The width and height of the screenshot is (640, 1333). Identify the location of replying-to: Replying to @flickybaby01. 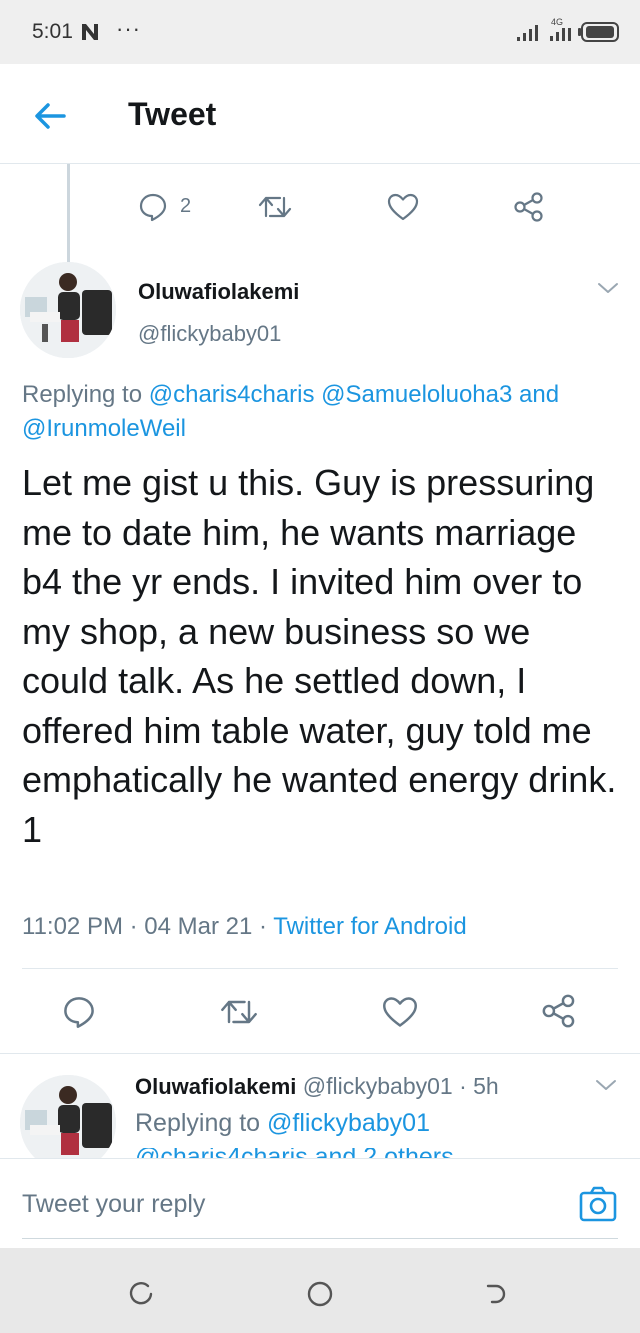
(282, 1123).